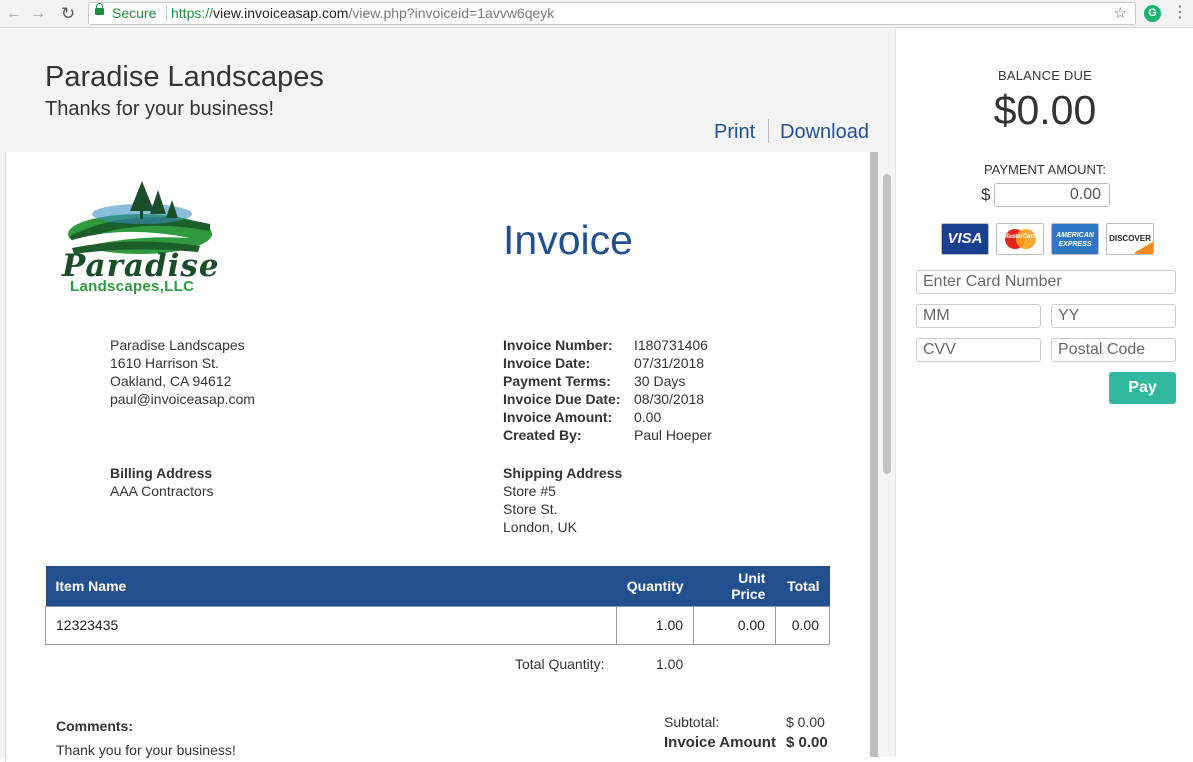 The height and width of the screenshot is (762, 1193). Describe the element at coordinates (1045, 75) in the screenshot. I see `balance-due-label: BALANCE DUE` at that location.